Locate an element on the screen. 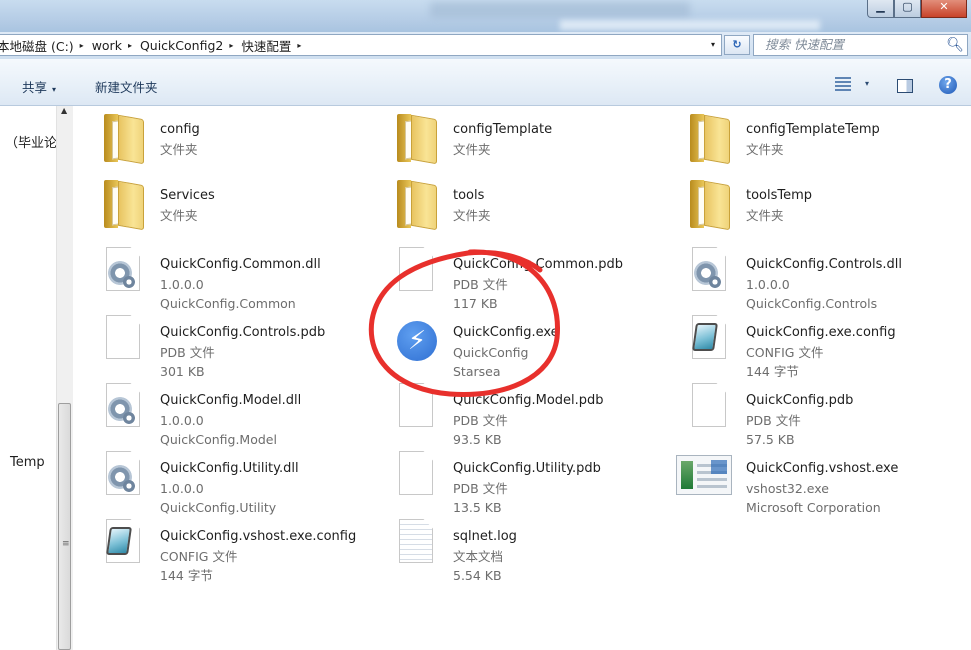 The height and width of the screenshot is (650, 971). file-tile: ⚡︎ QuickConfig.exe QuickConfig Starsea is located at coordinates (509, 344).